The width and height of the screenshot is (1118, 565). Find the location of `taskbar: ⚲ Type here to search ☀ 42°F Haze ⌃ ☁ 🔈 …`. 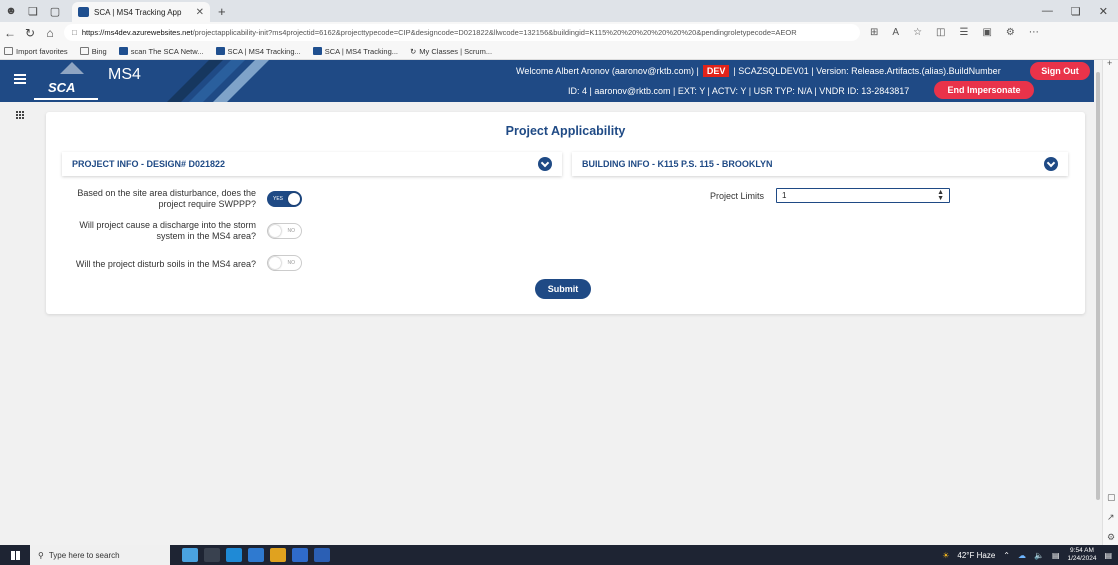

taskbar: ⚲ Type here to search ☀ 42°F Haze ⌃ ☁ 🔈 … is located at coordinates (559, 555).